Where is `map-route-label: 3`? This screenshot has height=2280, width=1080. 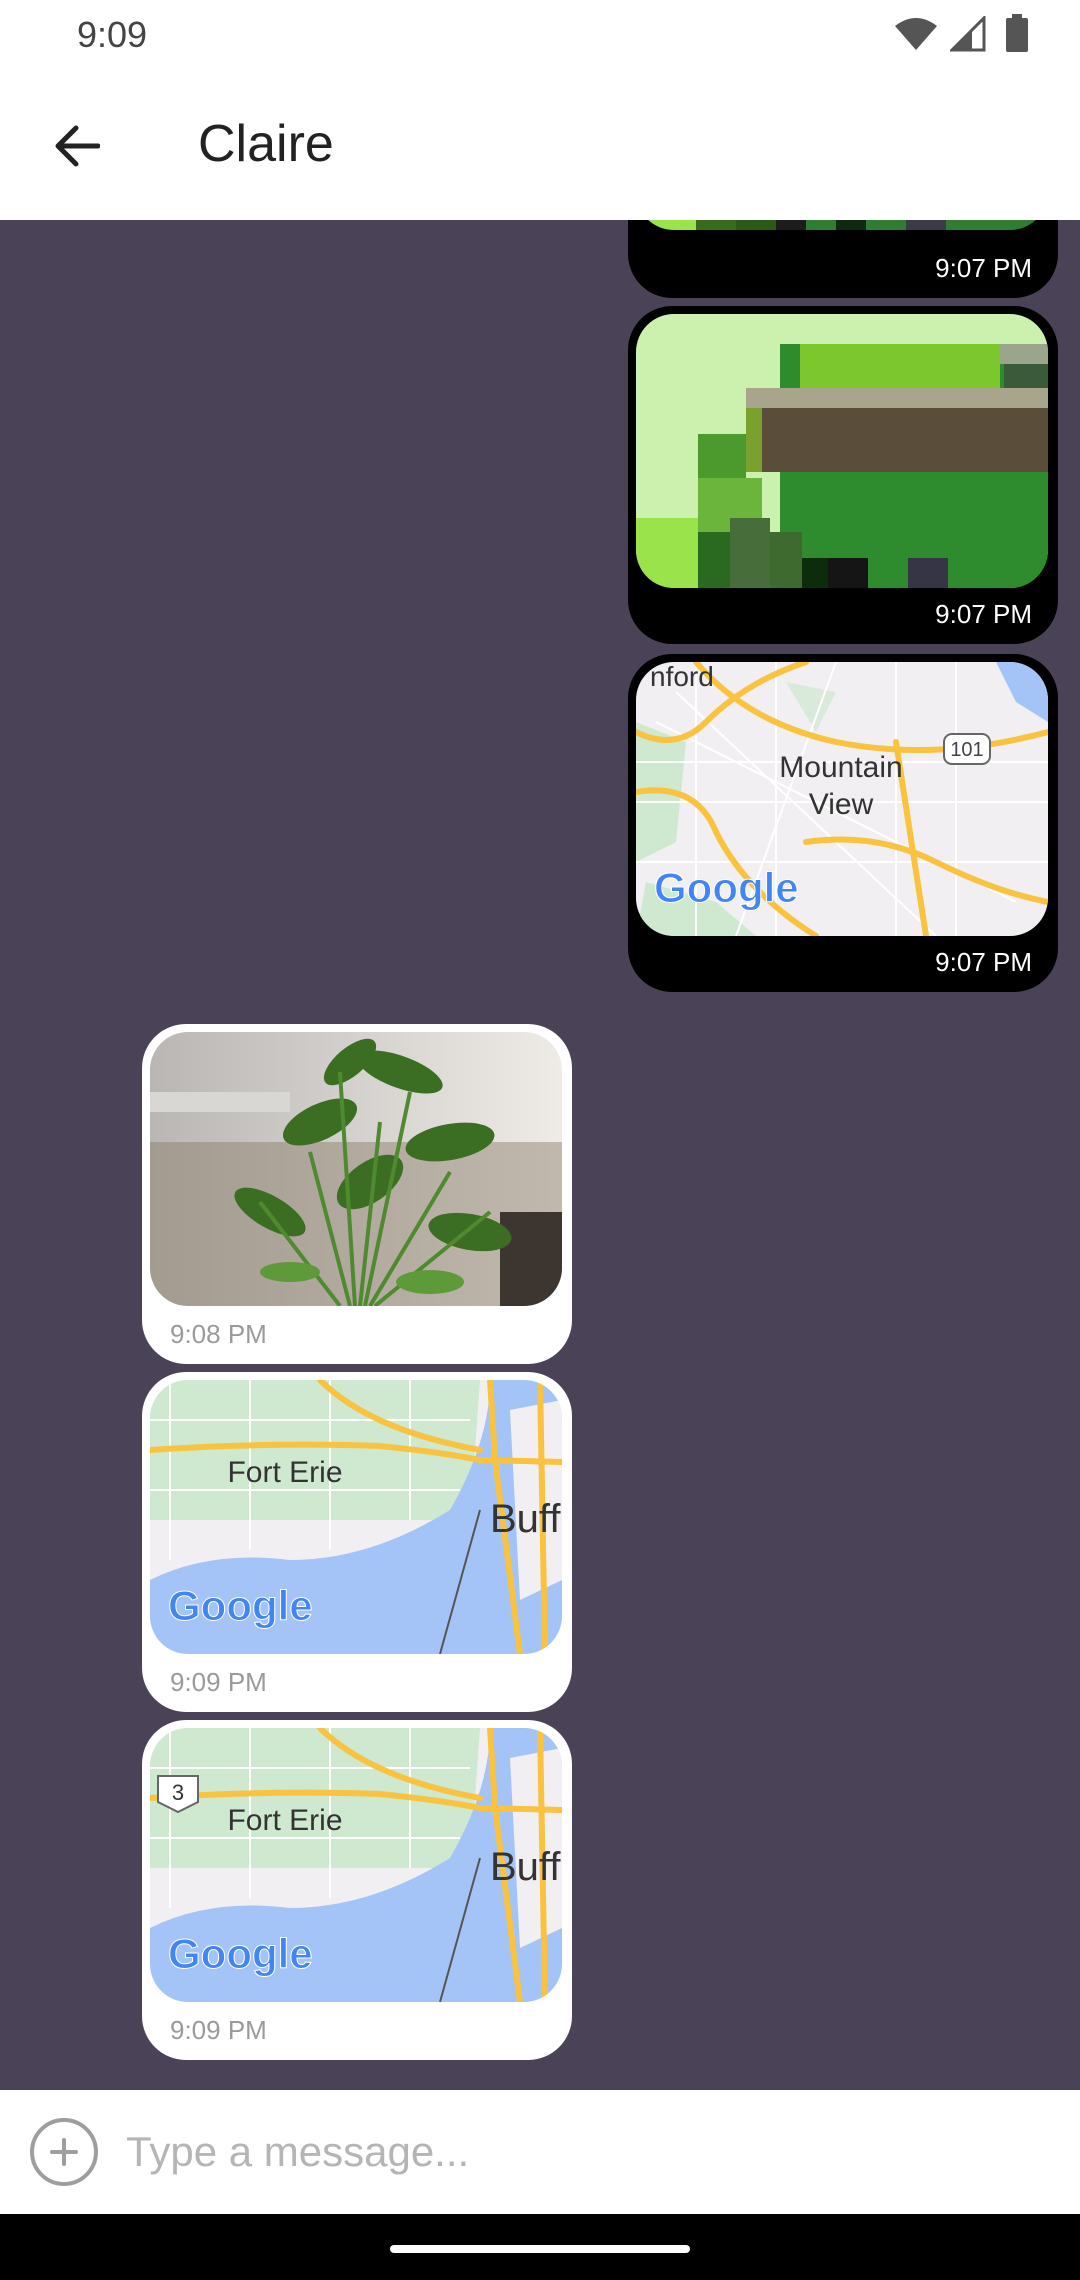 map-route-label: 3 is located at coordinates (178, 1792).